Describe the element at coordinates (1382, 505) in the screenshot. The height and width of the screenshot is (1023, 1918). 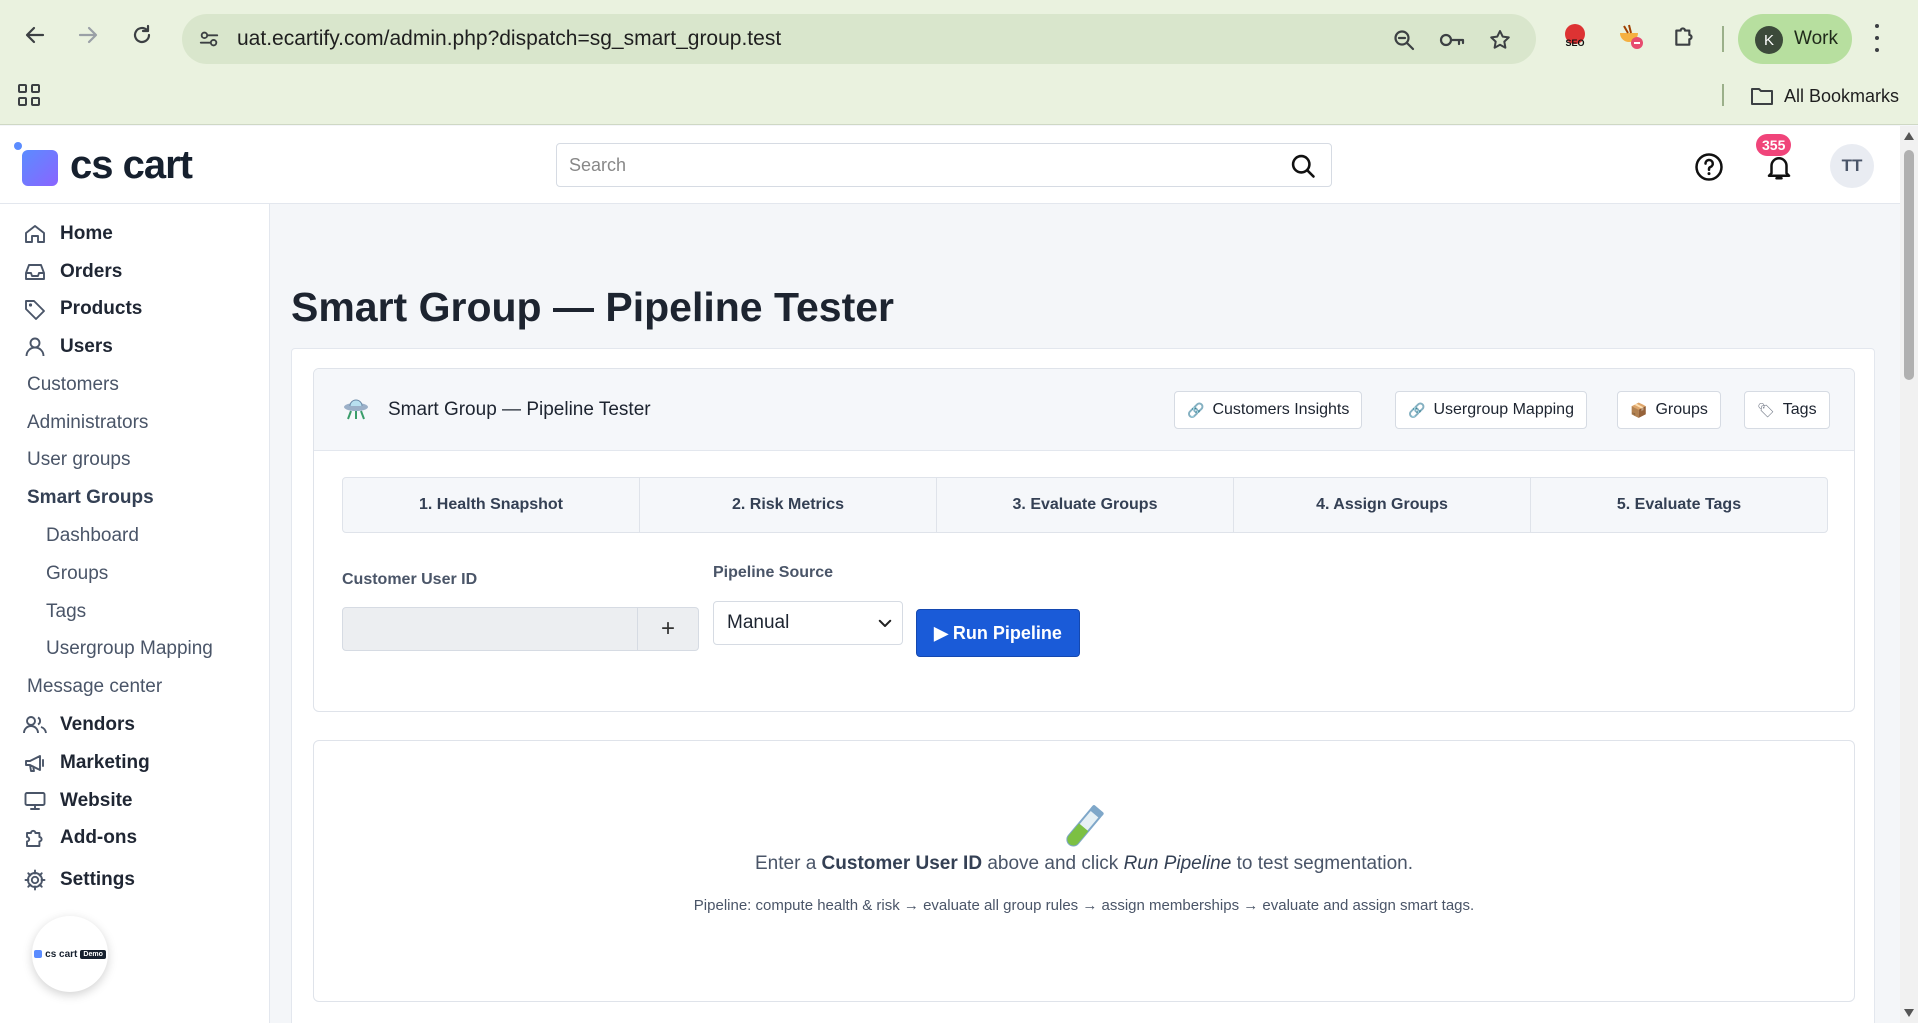
I see `step-assign-groups: 4. Assign Groups` at that location.